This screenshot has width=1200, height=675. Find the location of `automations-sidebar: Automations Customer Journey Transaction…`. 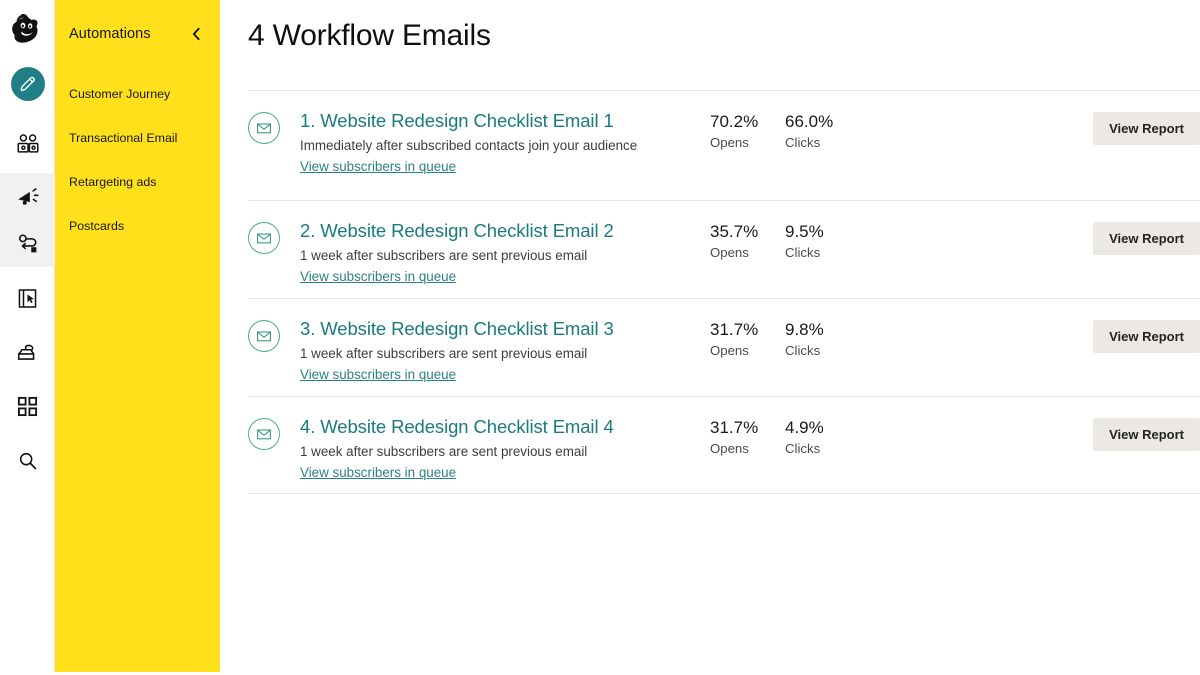

automations-sidebar: Automations Customer Journey Transaction… is located at coordinates (137, 336).